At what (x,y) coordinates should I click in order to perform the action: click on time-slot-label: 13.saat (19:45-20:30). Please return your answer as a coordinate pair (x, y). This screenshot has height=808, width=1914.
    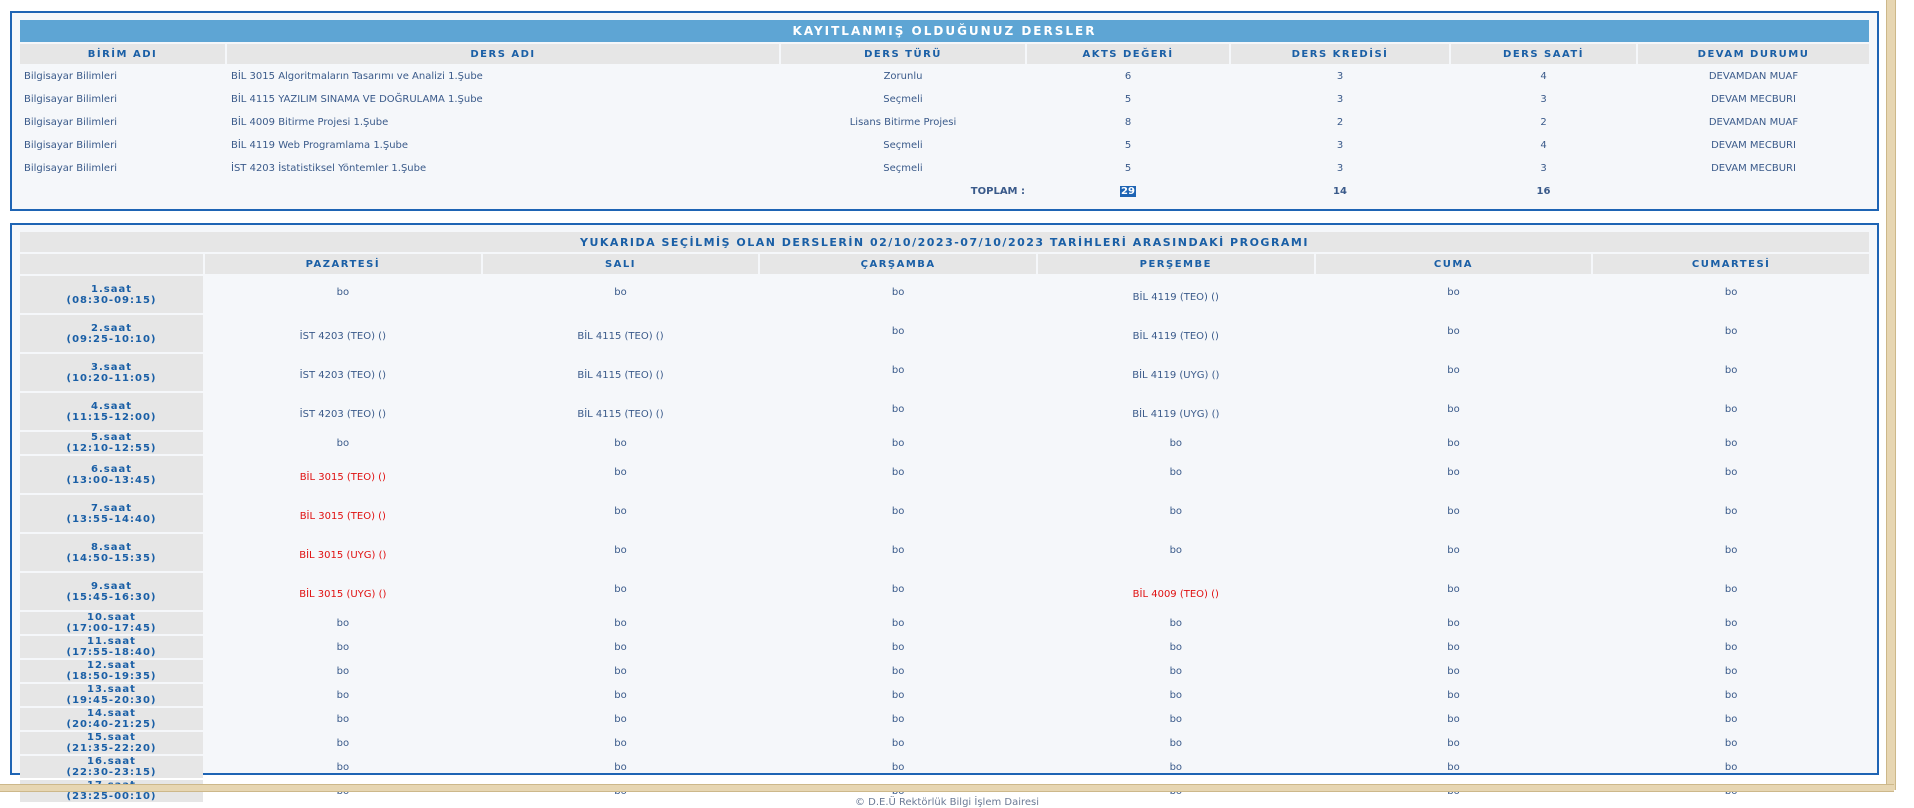
    Looking at the image, I should click on (111, 695).